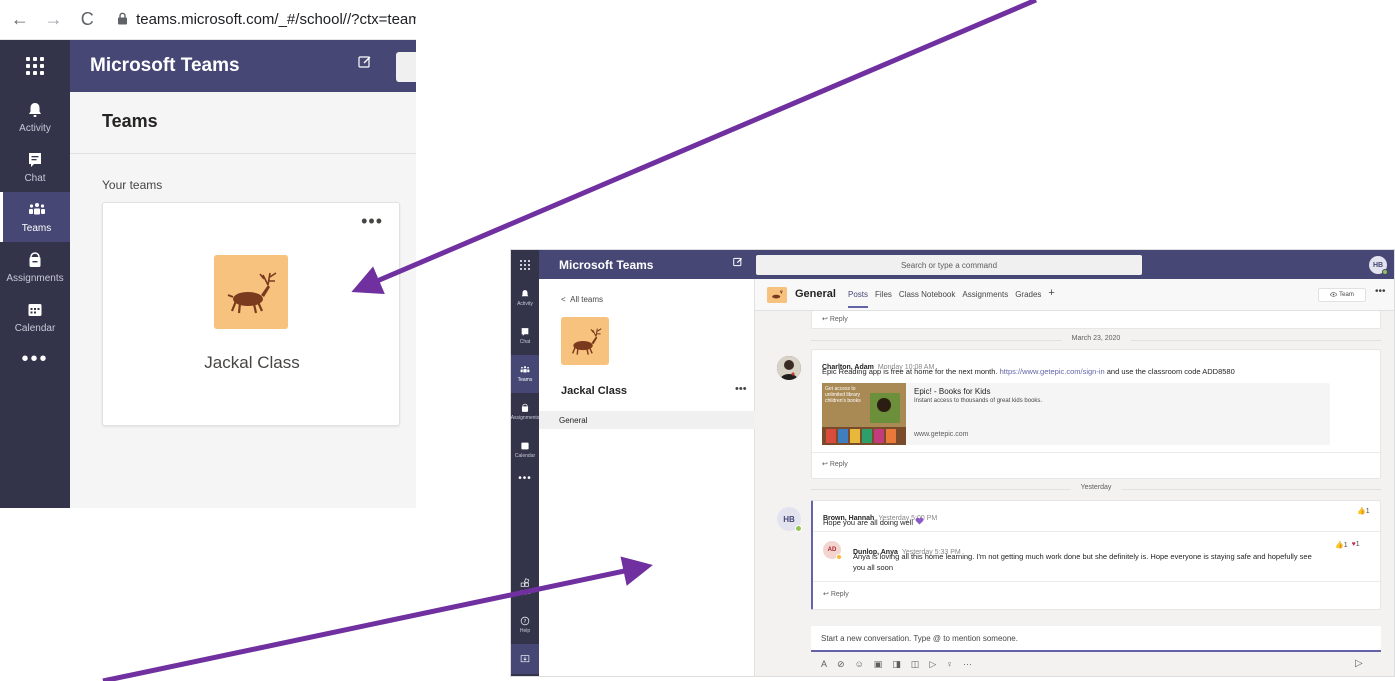 The width and height of the screenshot is (1395, 681). I want to click on team-info-button: Team, so click(1342, 295).